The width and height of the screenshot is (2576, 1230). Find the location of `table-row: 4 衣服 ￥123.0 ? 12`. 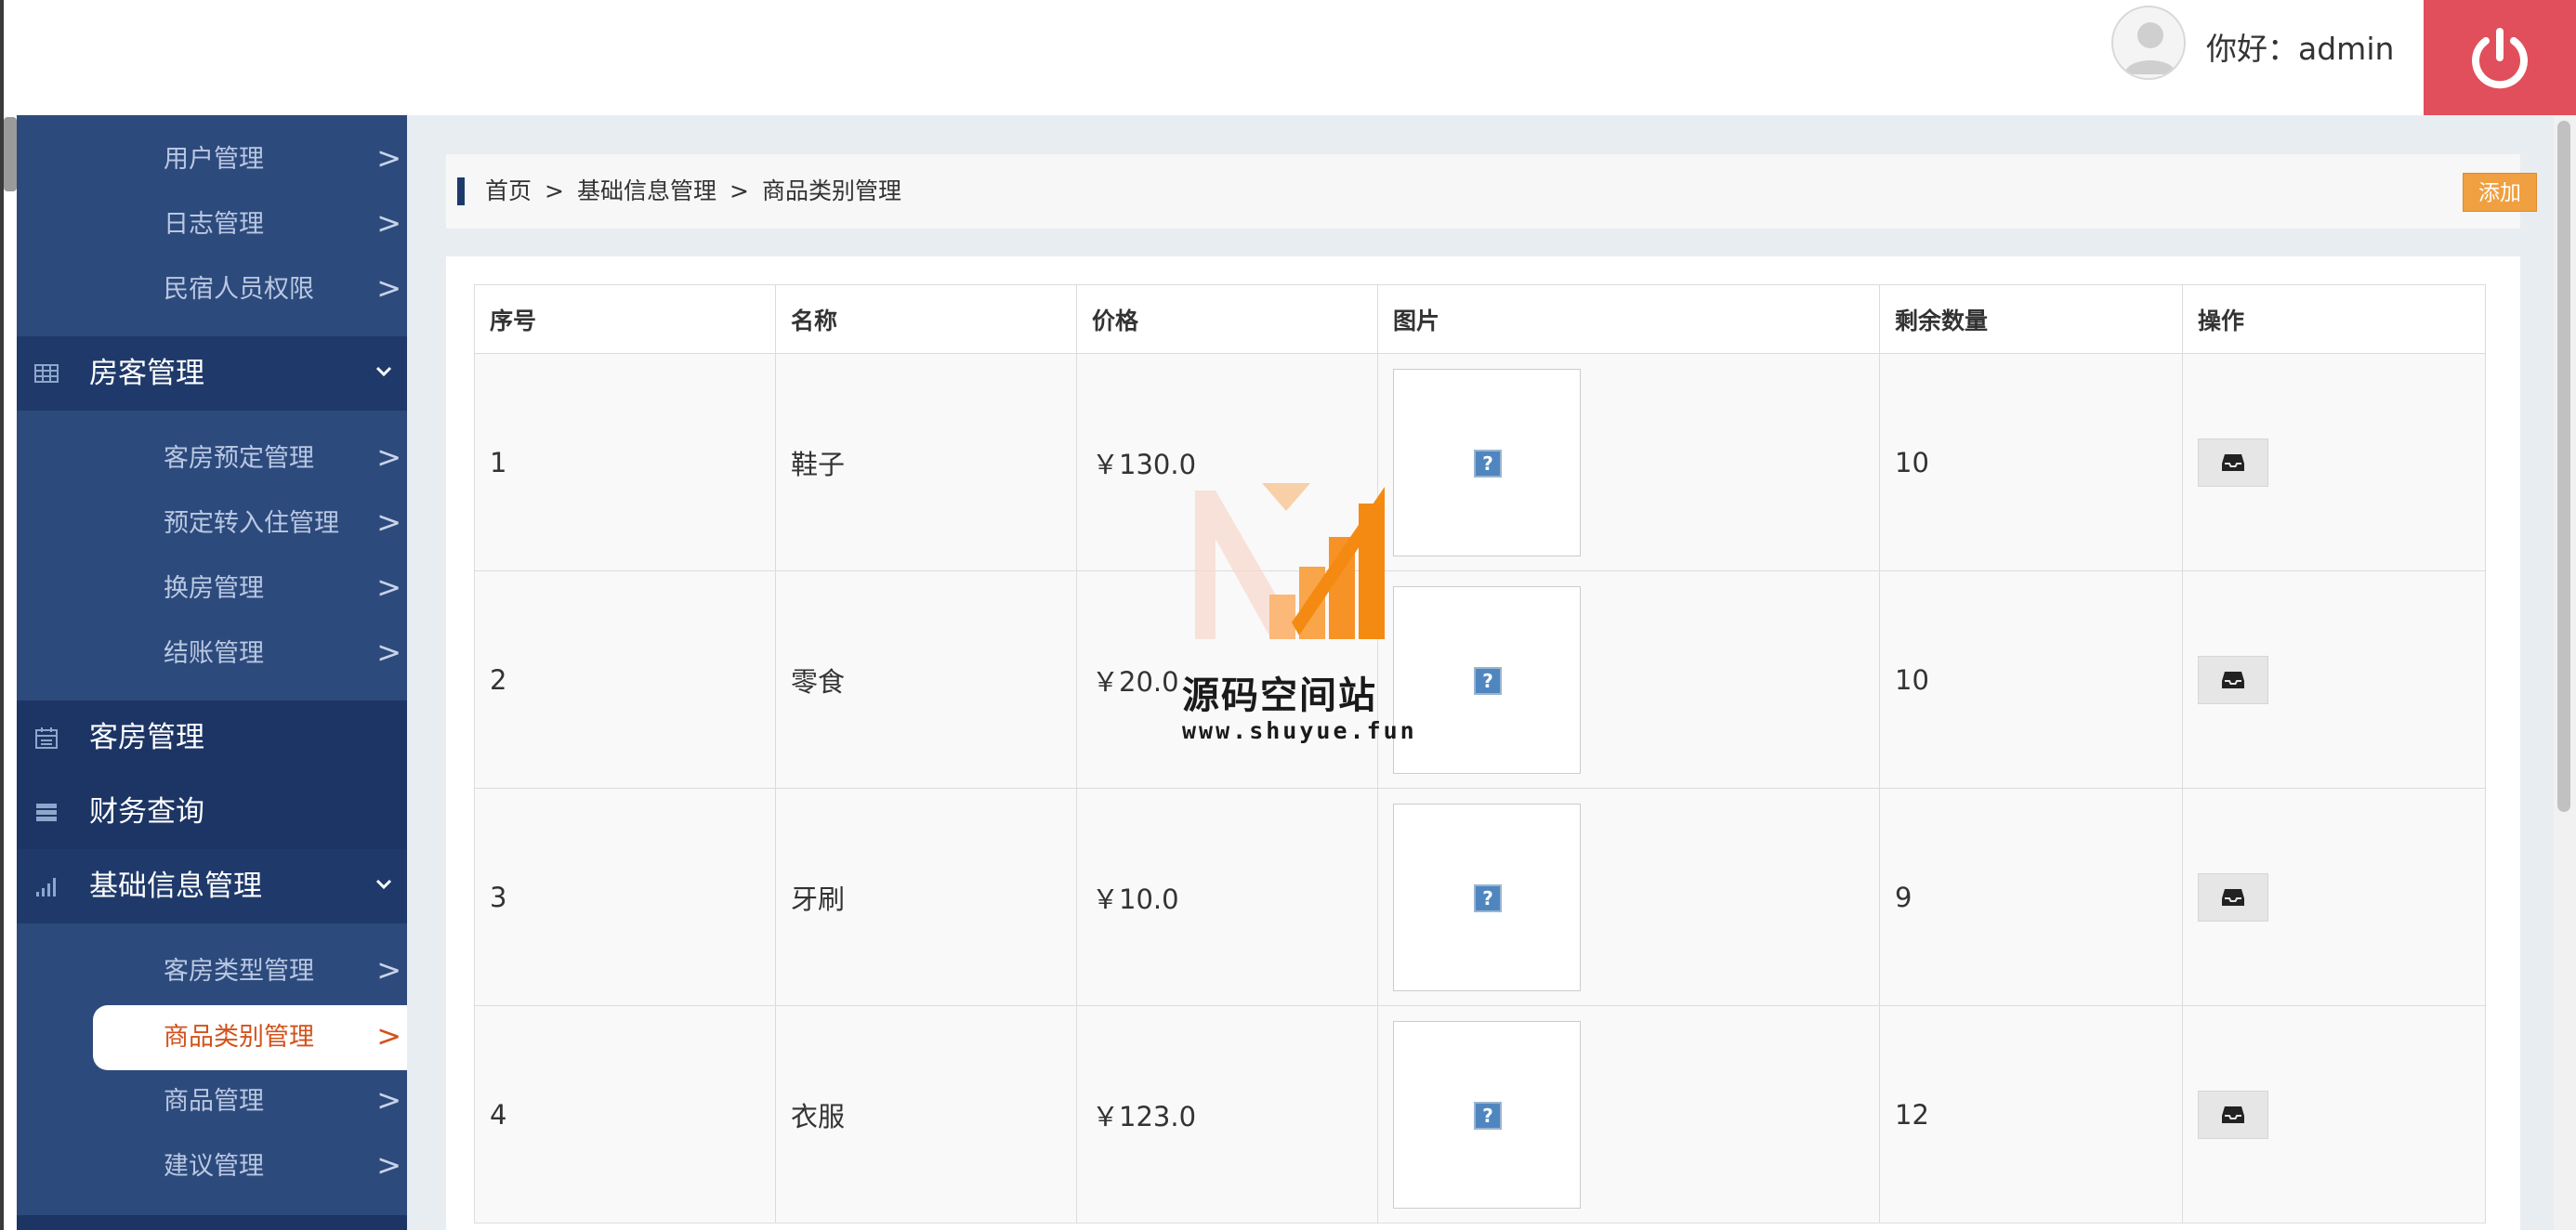

table-row: 4 衣服 ￥123.0 ? 12 is located at coordinates (1480, 1114).